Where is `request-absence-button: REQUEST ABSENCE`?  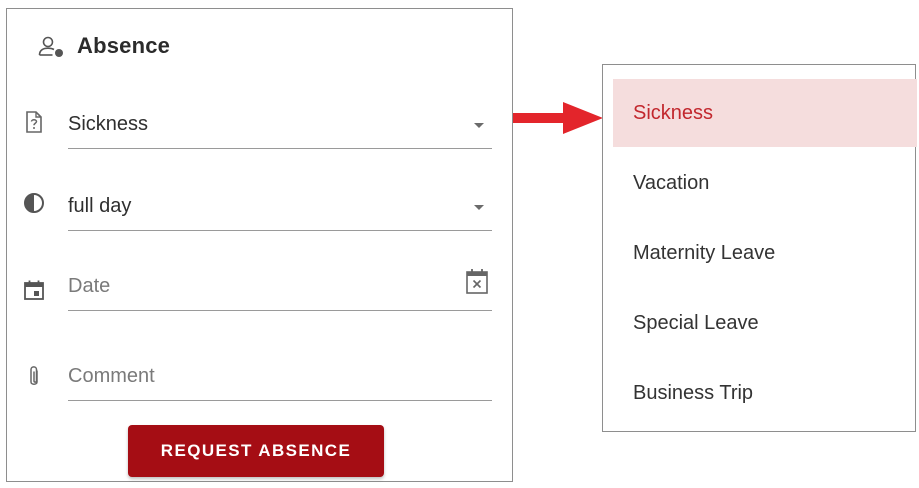 request-absence-button: REQUEST ABSENCE is located at coordinates (256, 451).